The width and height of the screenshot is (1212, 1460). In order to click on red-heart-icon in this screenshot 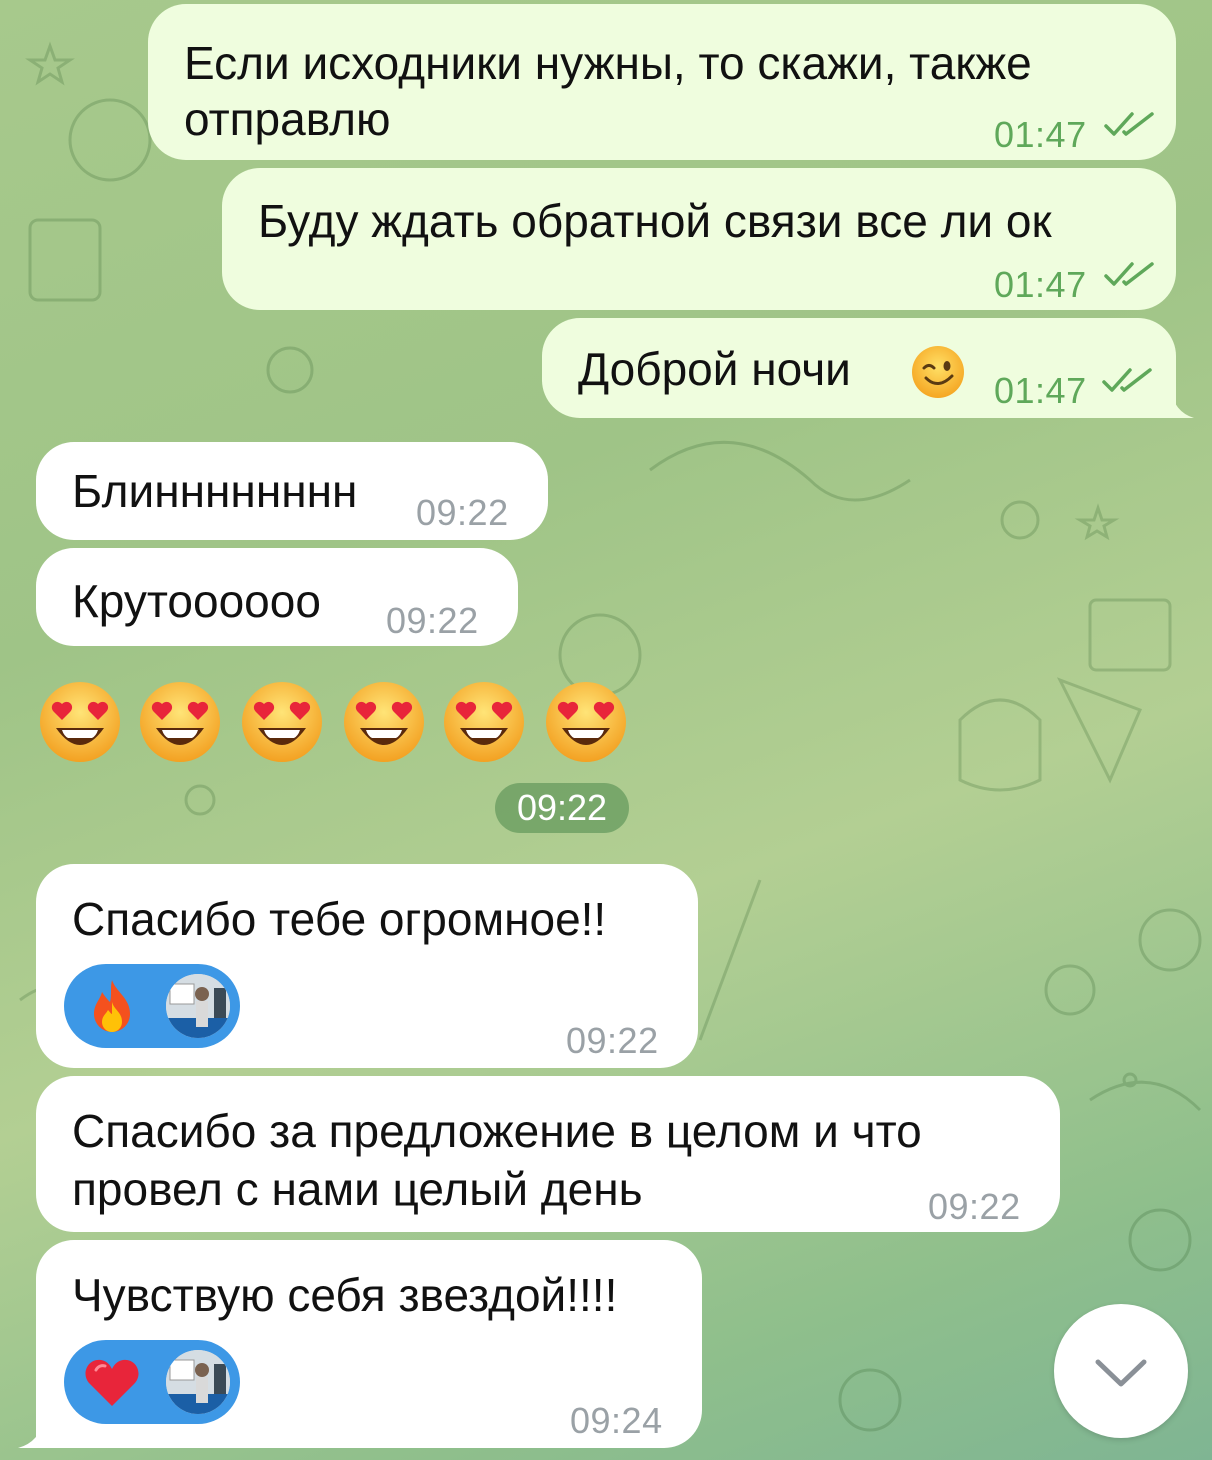, I will do `click(112, 1382)`.